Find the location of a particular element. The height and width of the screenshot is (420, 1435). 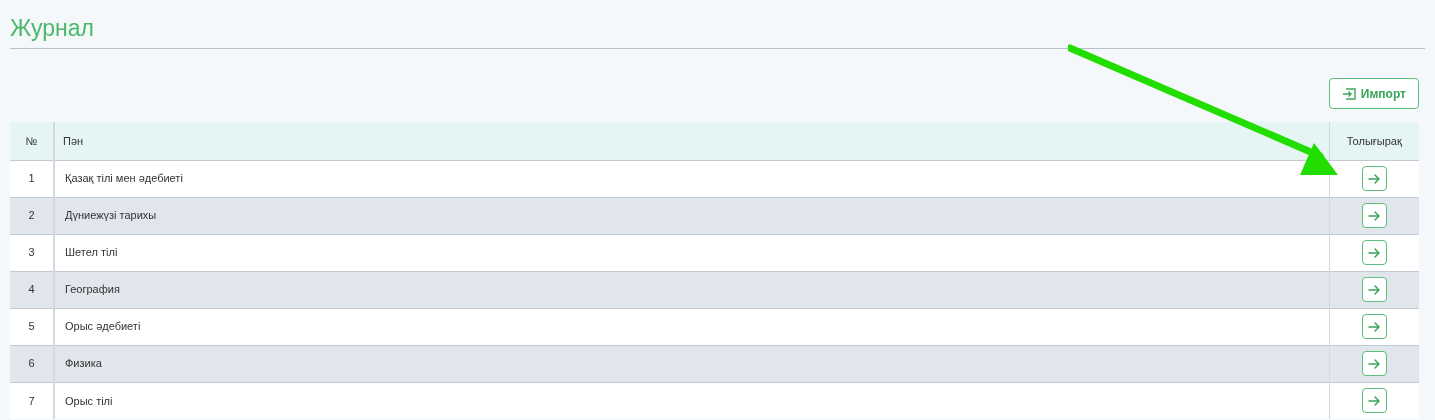

page-title: Журнал is located at coordinates (52, 28).